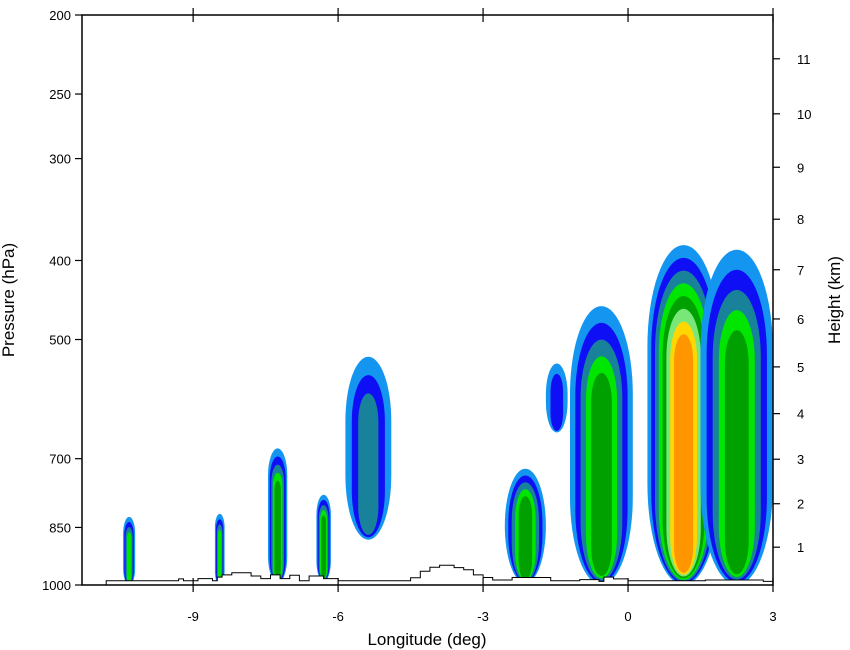  What do you see at coordinates (800, 414) in the screenshot?
I see `height-tick-label: 4` at bounding box center [800, 414].